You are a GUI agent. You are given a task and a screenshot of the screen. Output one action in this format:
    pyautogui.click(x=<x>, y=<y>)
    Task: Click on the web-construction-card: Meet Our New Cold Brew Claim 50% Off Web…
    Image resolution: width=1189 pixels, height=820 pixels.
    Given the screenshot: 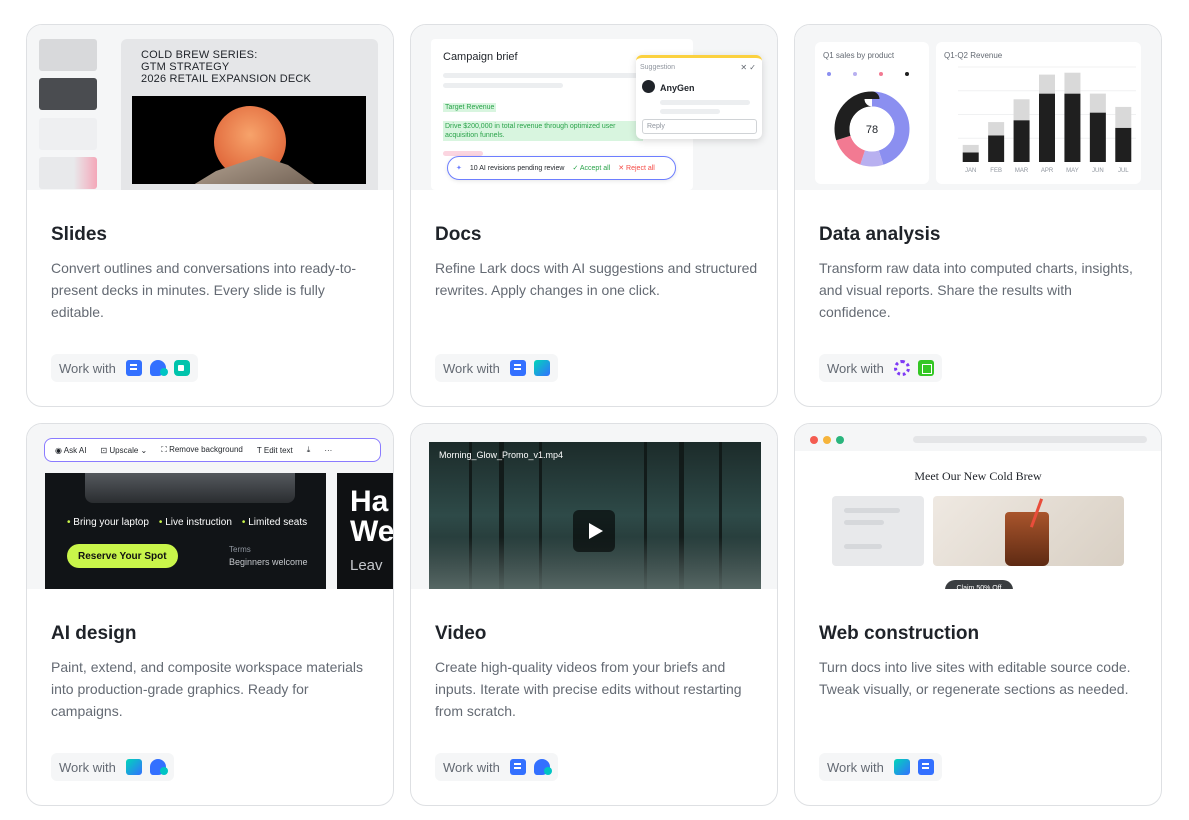 What is the action you would take?
    pyautogui.click(x=978, y=614)
    